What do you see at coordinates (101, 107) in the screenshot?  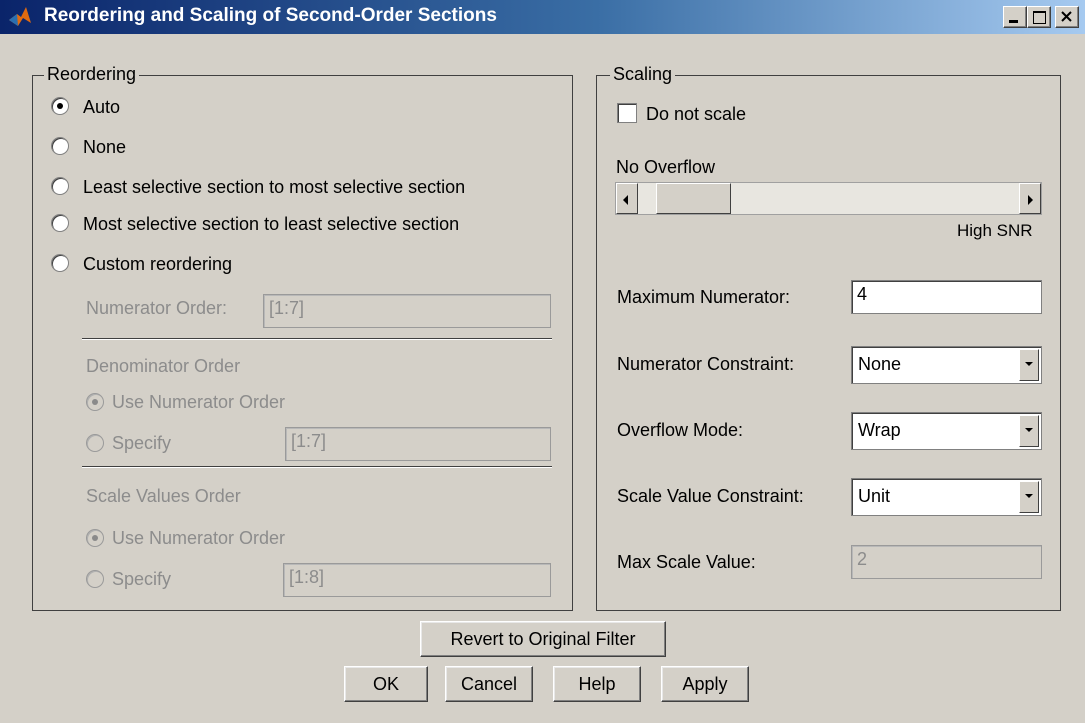 I see `radio-auto-label: Auto` at bounding box center [101, 107].